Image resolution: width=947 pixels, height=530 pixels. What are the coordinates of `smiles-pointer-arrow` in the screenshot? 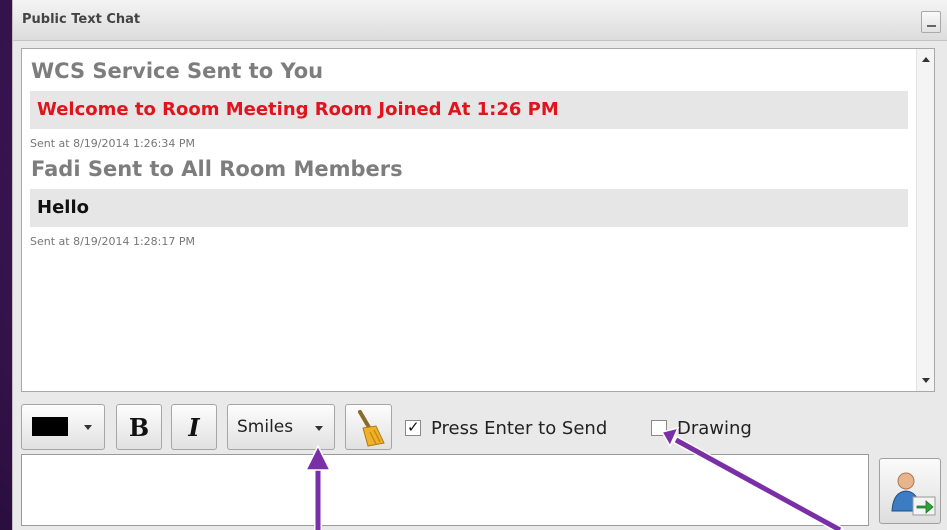 It's located at (318, 487).